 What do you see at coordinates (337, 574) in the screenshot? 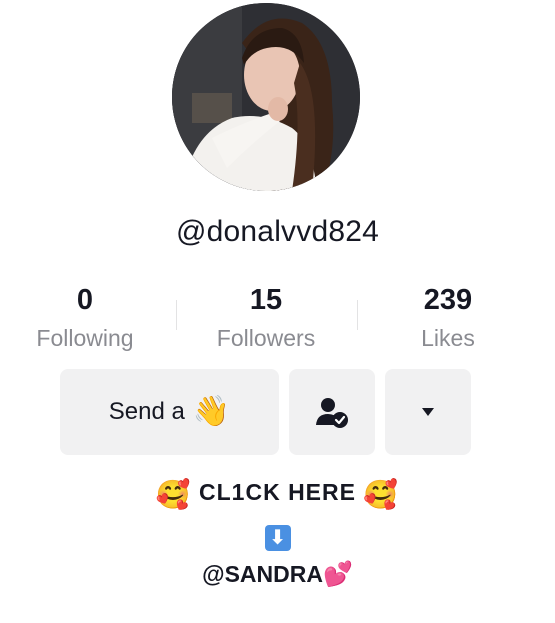
I see `two-hearts-emoji: 💕` at bounding box center [337, 574].